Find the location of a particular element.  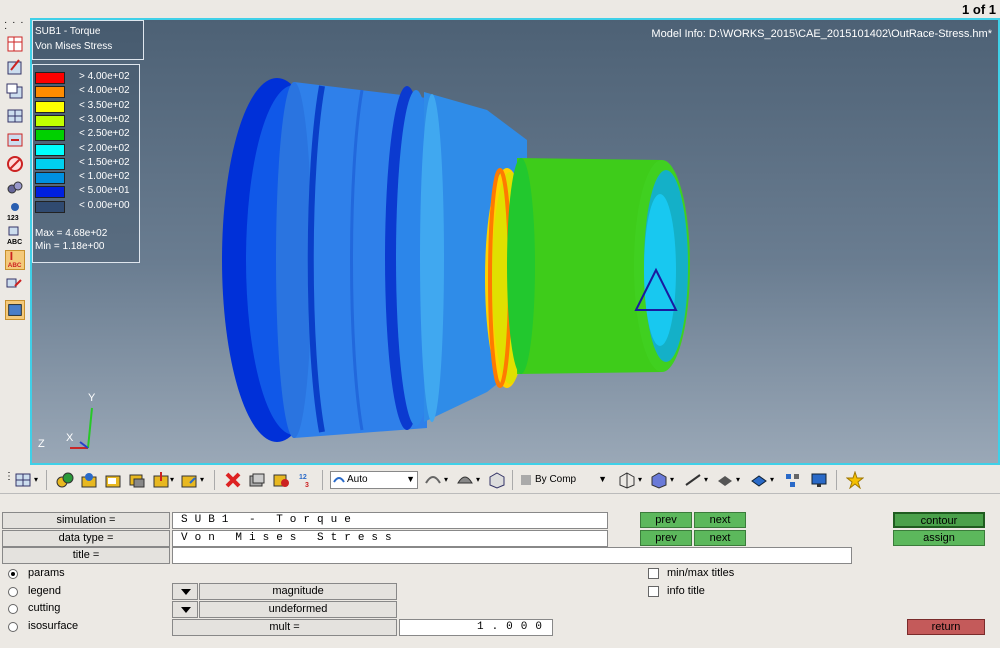

abc-label-icon: ABC is located at coordinates (15, 236).